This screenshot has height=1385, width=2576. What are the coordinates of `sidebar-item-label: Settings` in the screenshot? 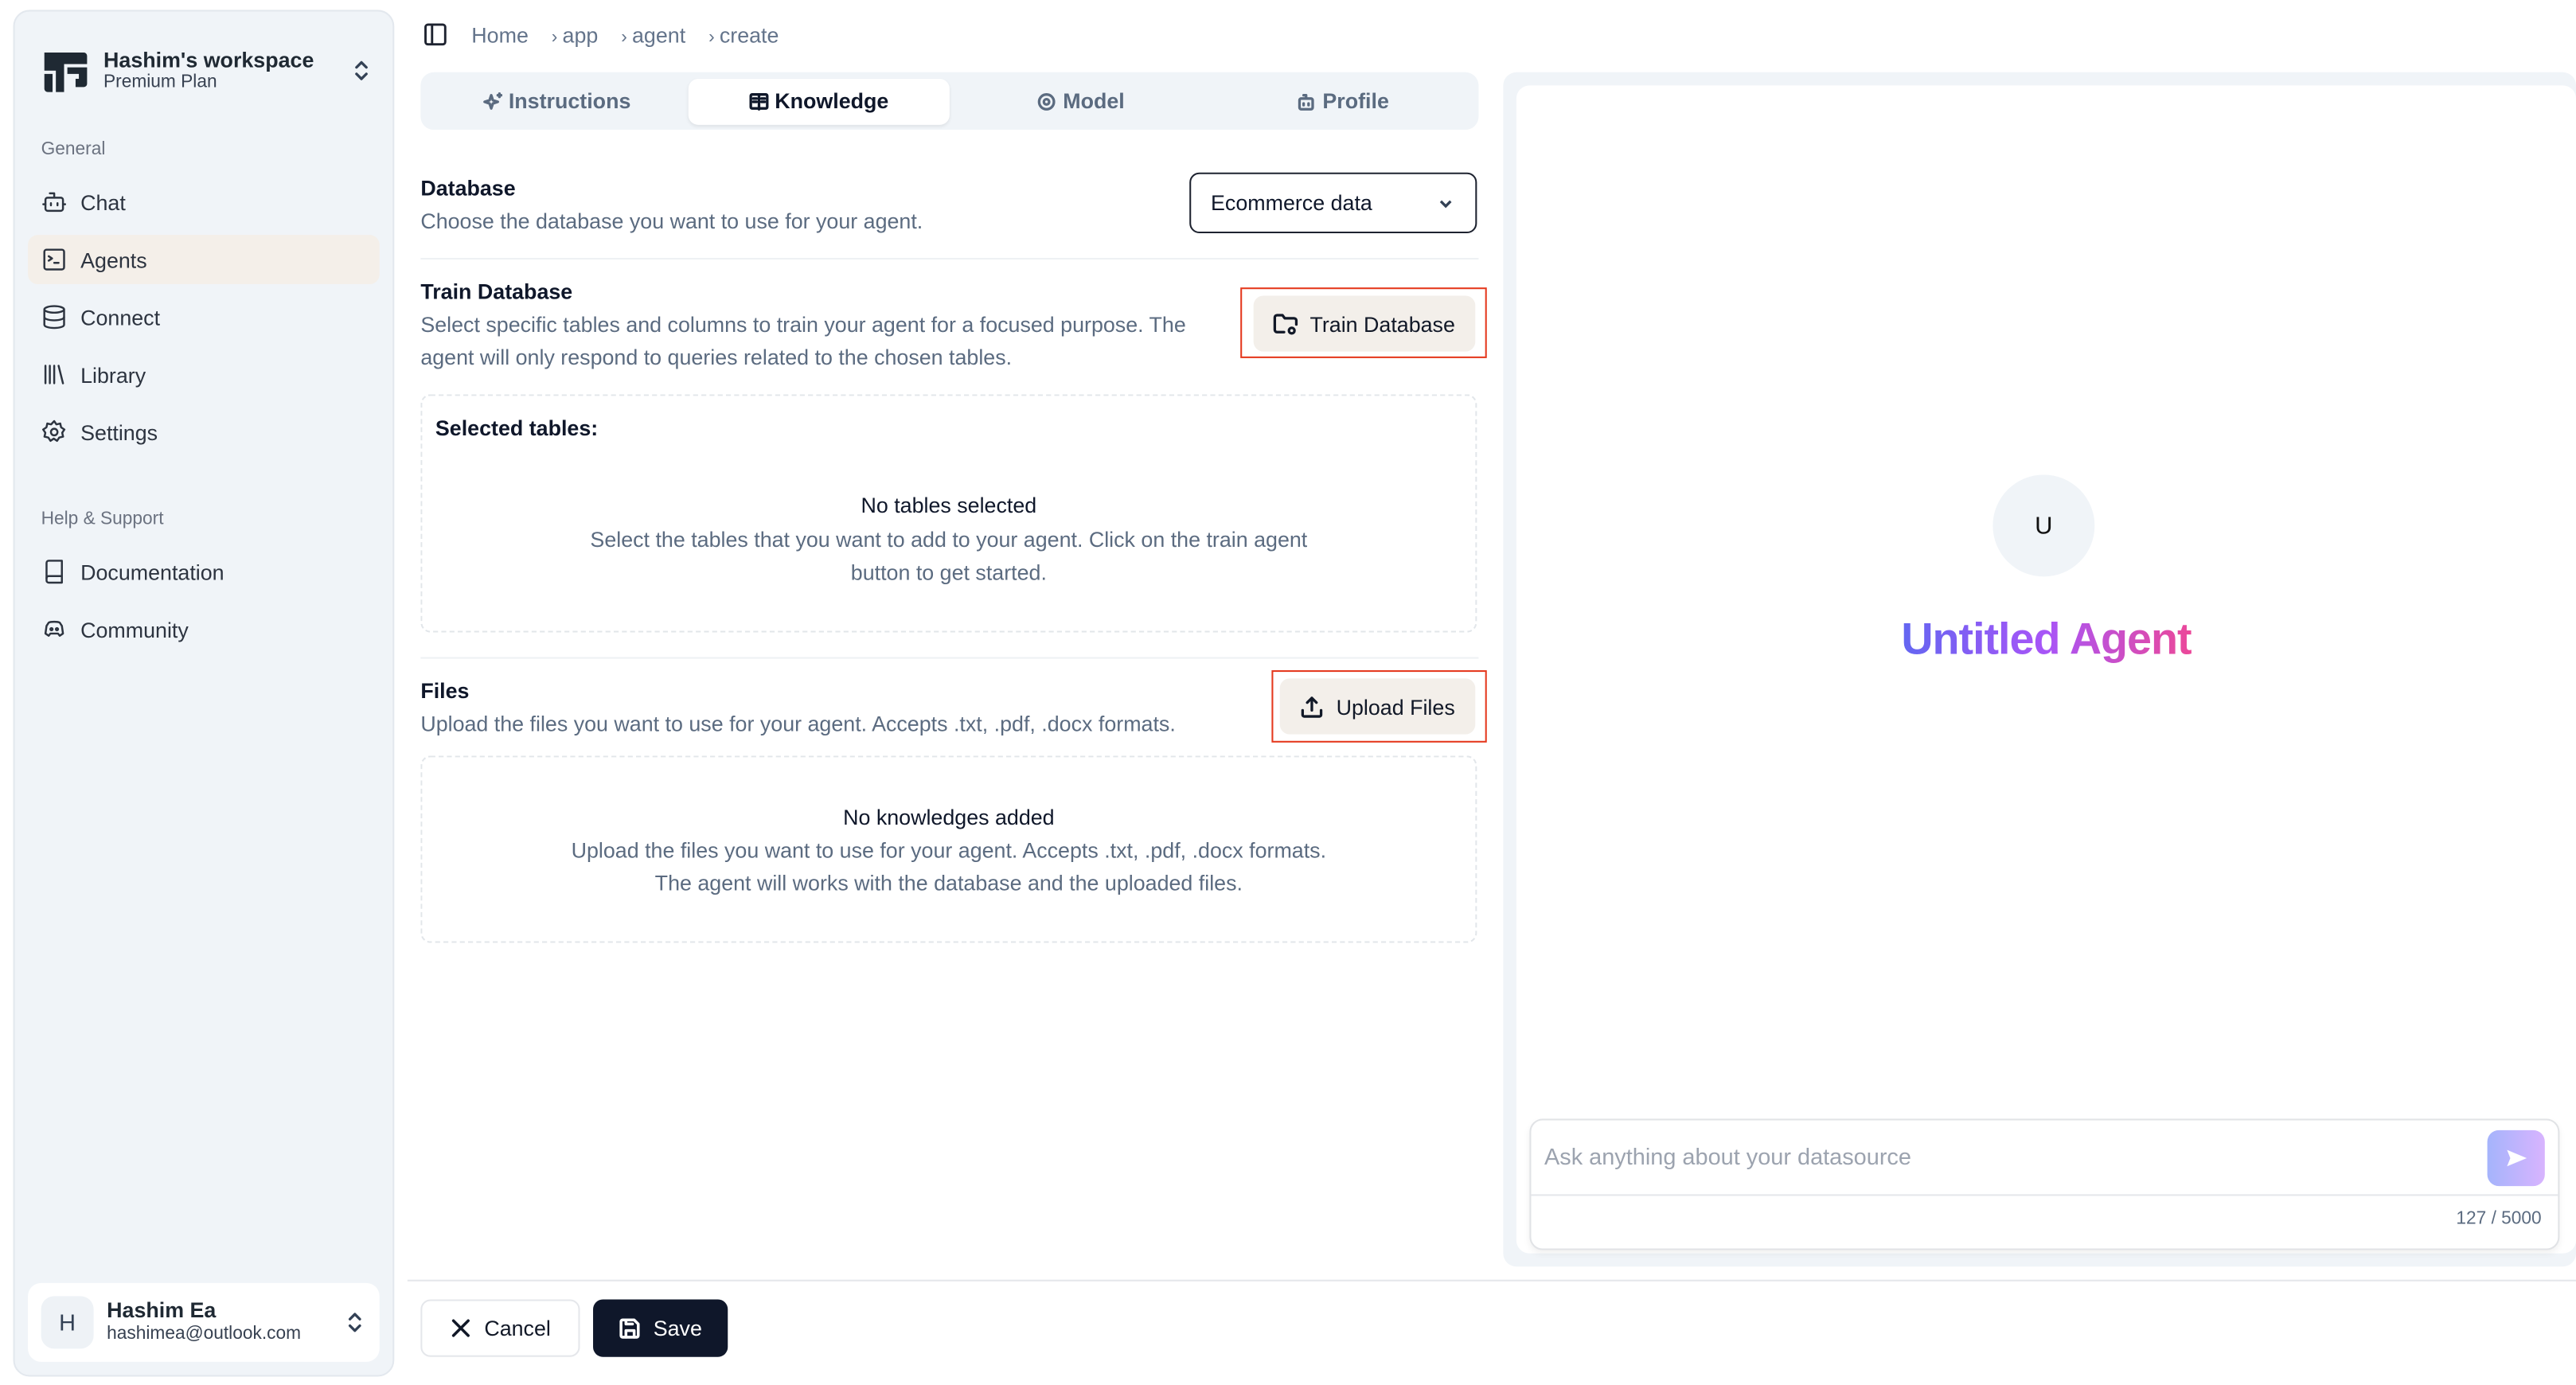 It's located at (119, 432).